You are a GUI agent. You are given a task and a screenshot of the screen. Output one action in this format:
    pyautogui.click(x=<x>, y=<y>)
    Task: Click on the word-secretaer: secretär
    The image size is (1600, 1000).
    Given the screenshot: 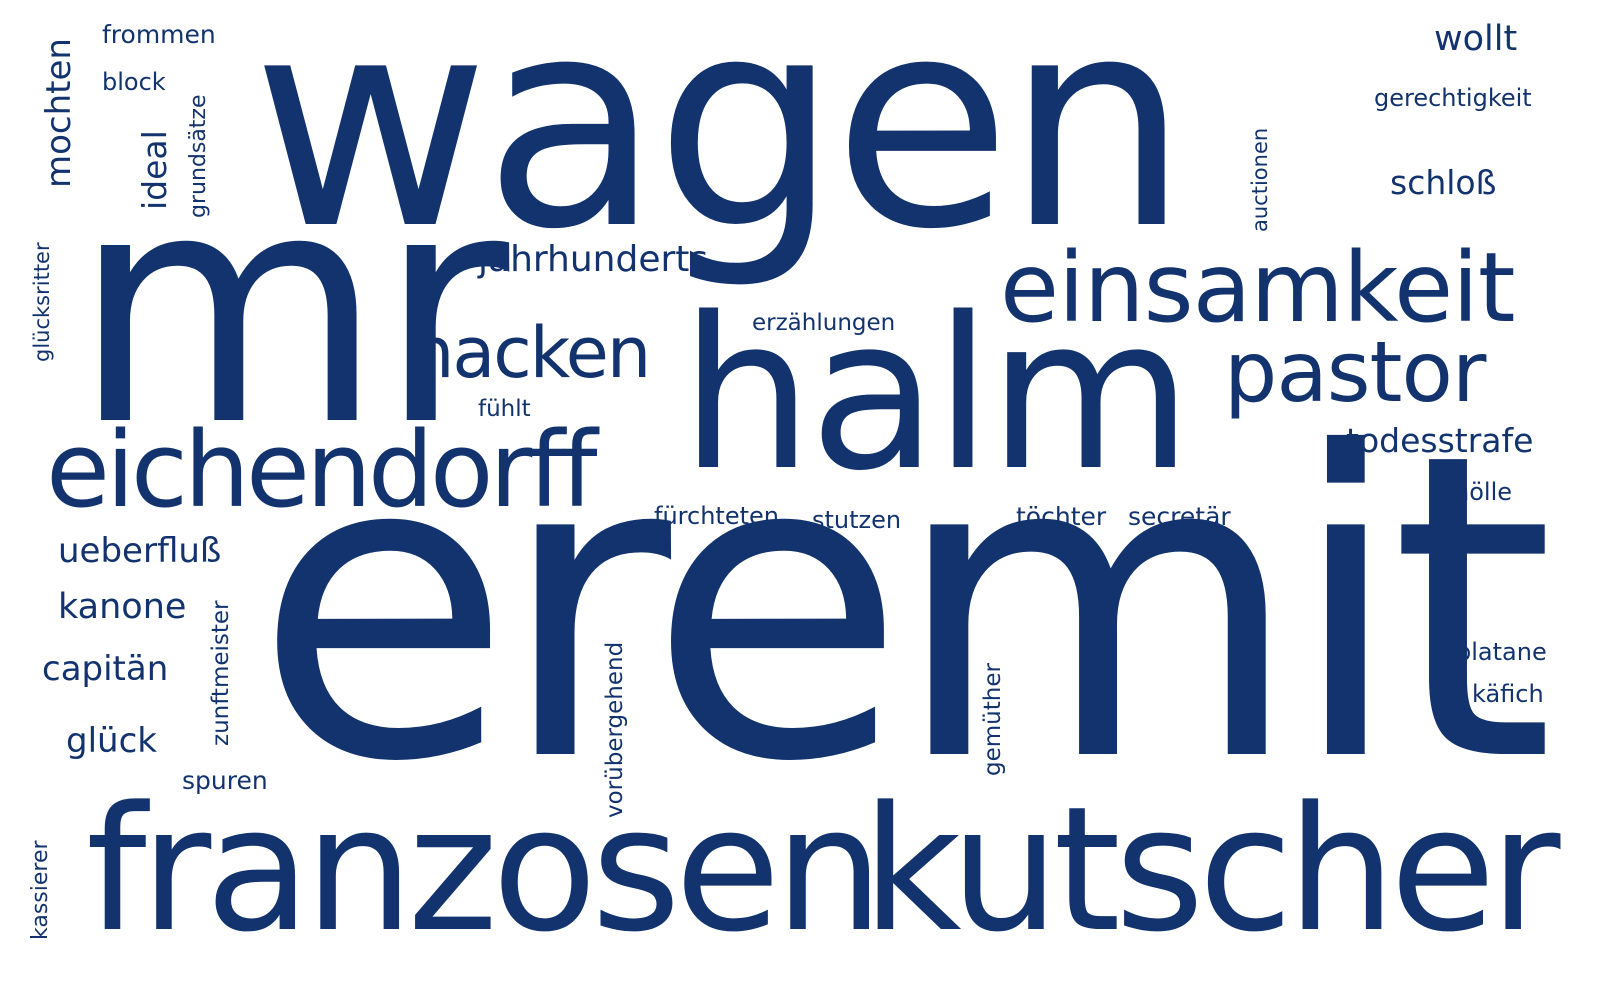 What is the action you would take?
    pyautogui.click(x=1179, y=516)
    